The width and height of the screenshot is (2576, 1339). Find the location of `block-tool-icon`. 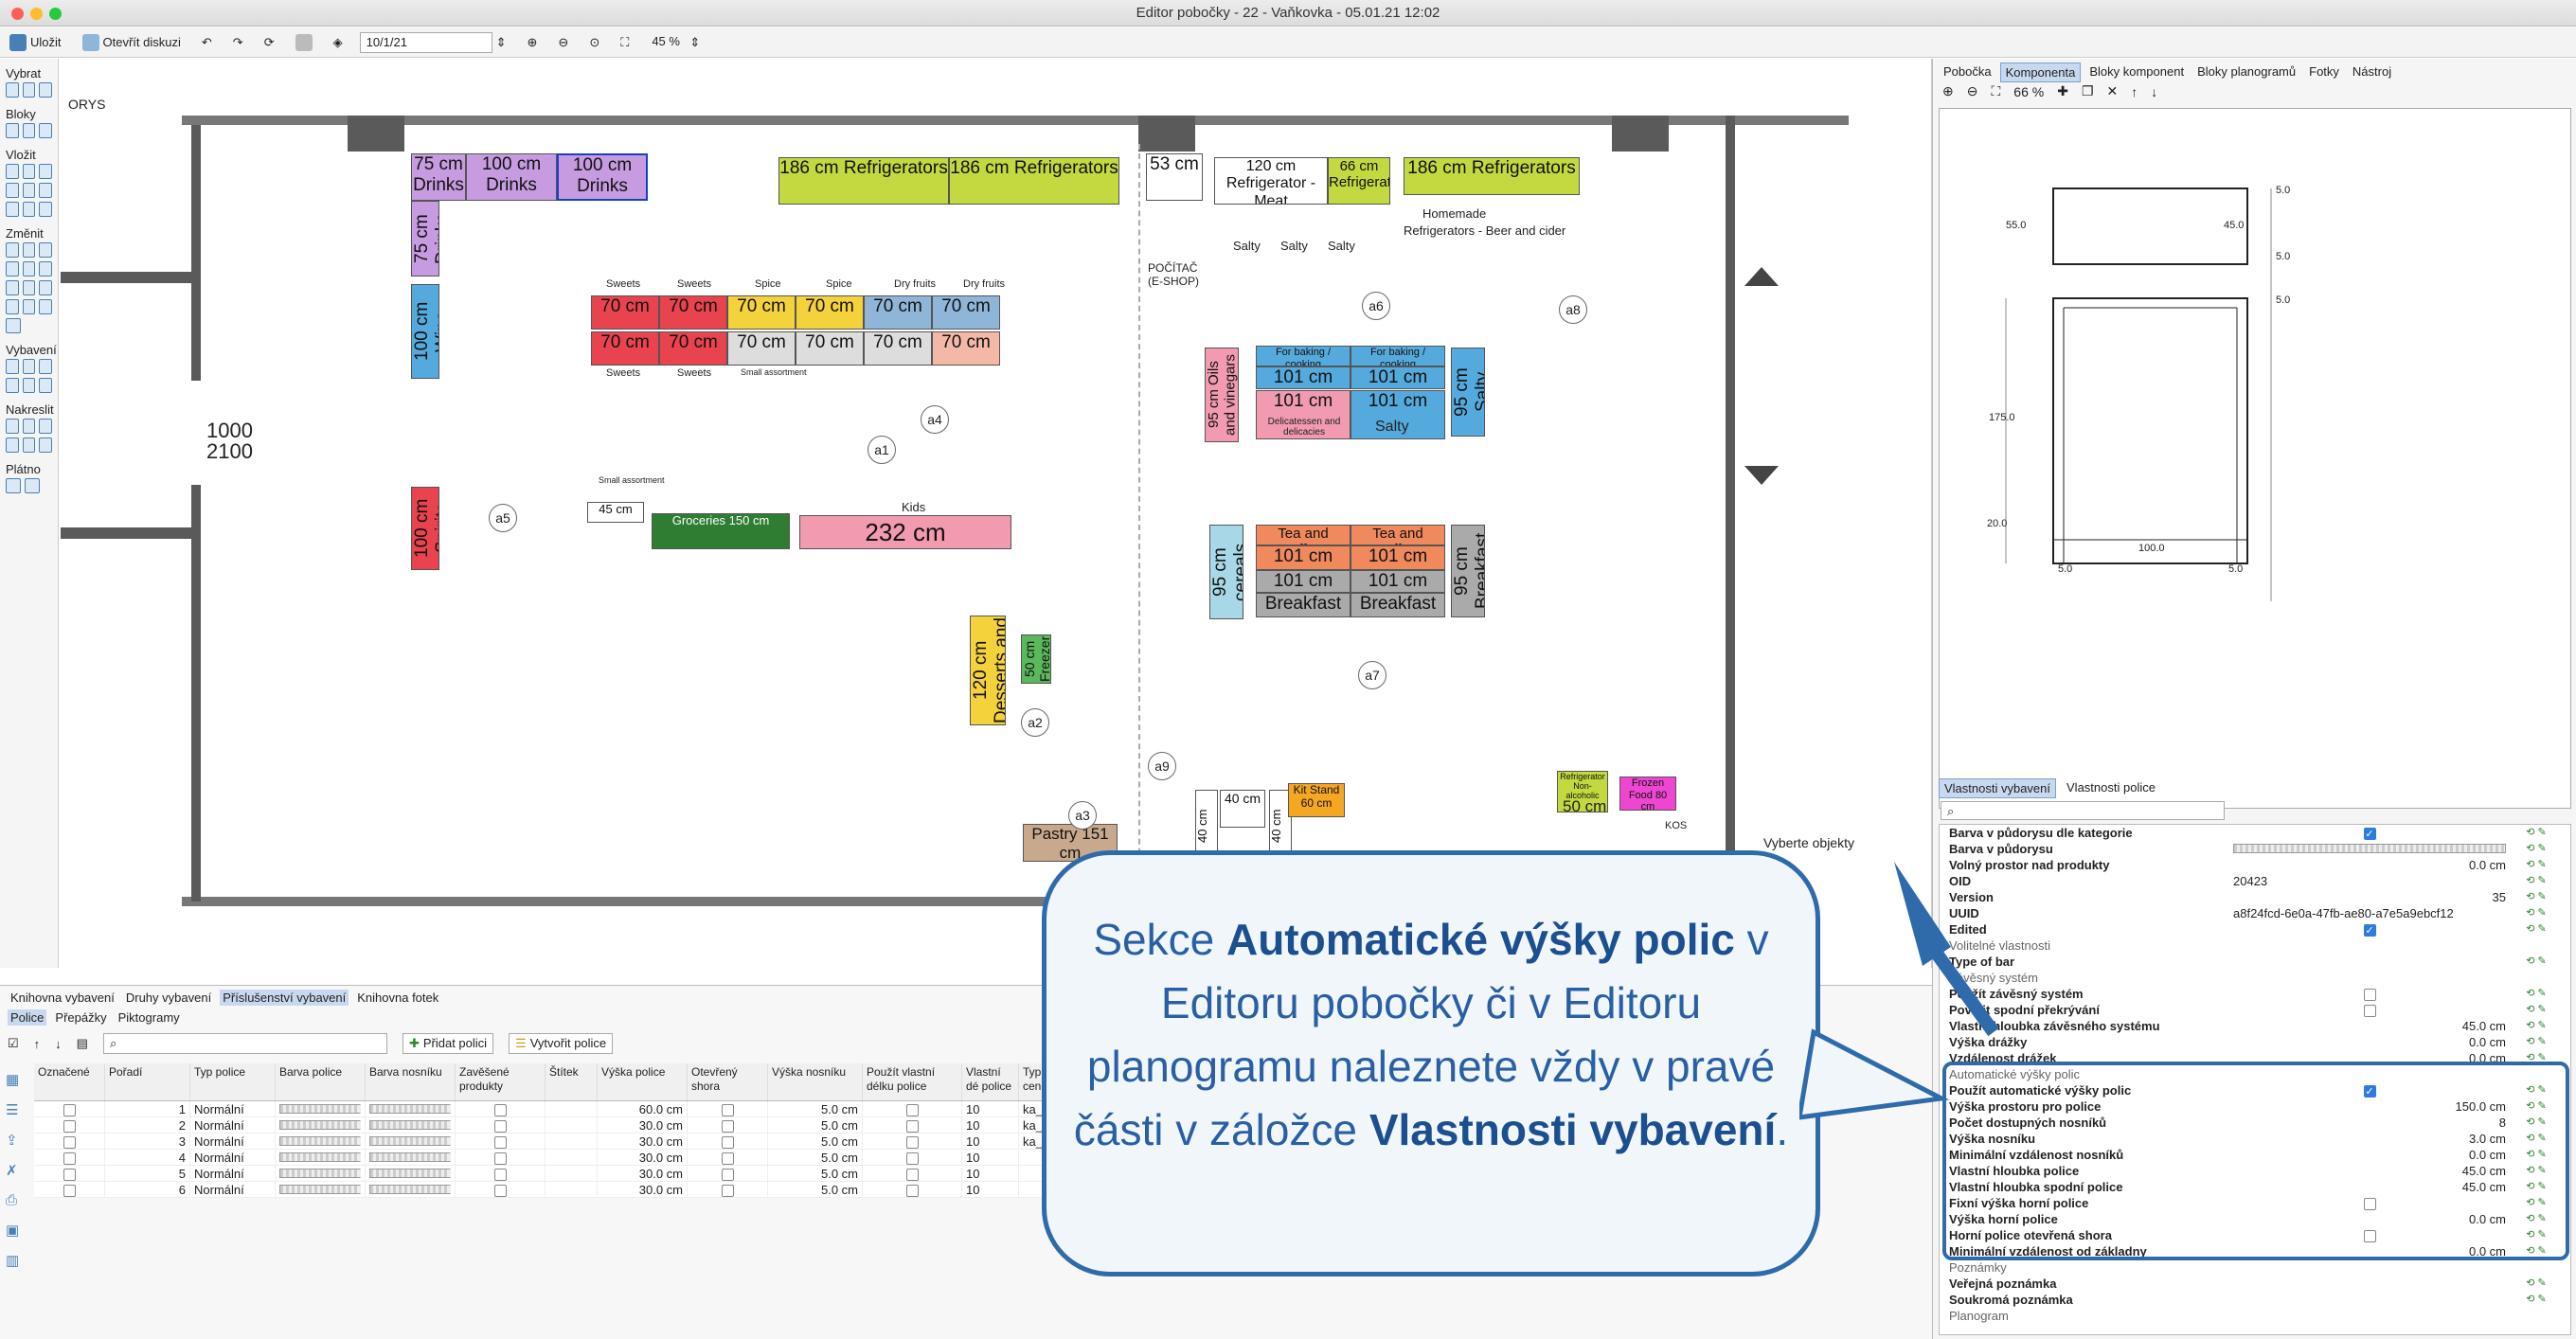

block-tool-icon is located at coordinates (12, 130).